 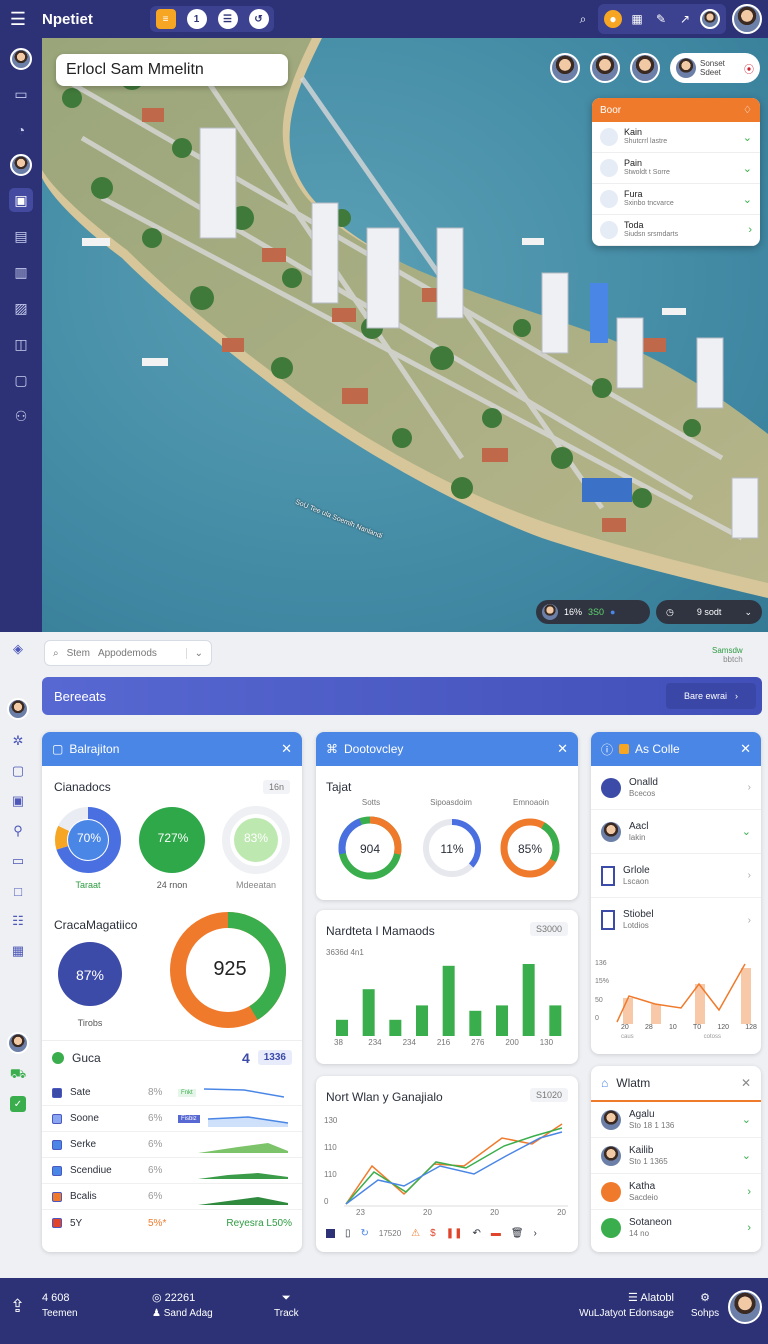 I want to click on square-outline-icon: □, so click(x=18, y=891).